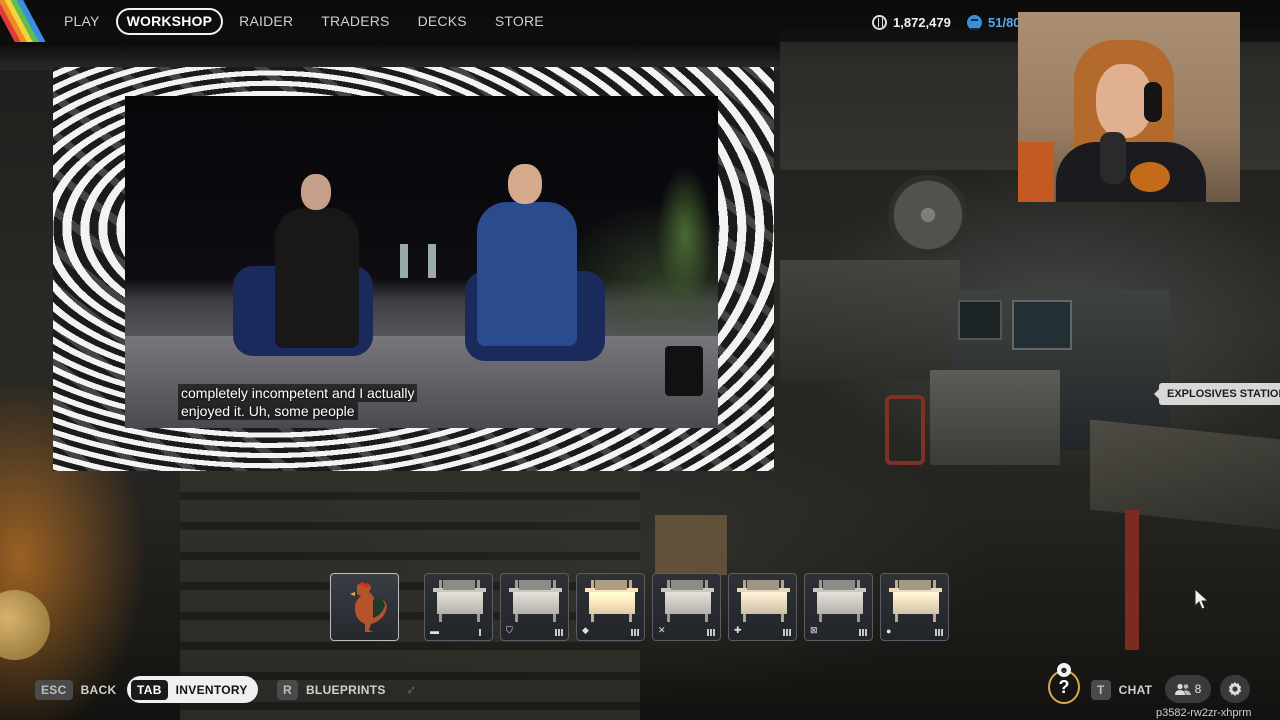 The height and width of the screenshot is (720, 1280). I want to click on nav-play: PLAY, so click(82, 21).